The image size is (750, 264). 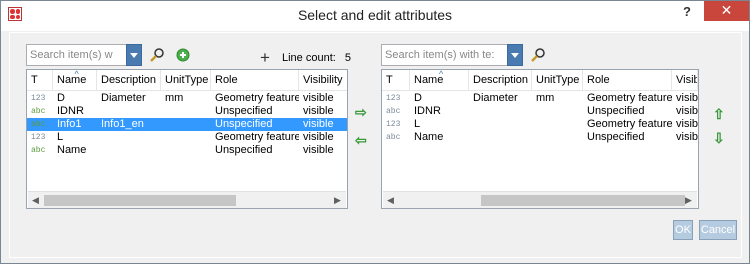 I want to click on right-search-options-icon, so click(x=538, y=55).